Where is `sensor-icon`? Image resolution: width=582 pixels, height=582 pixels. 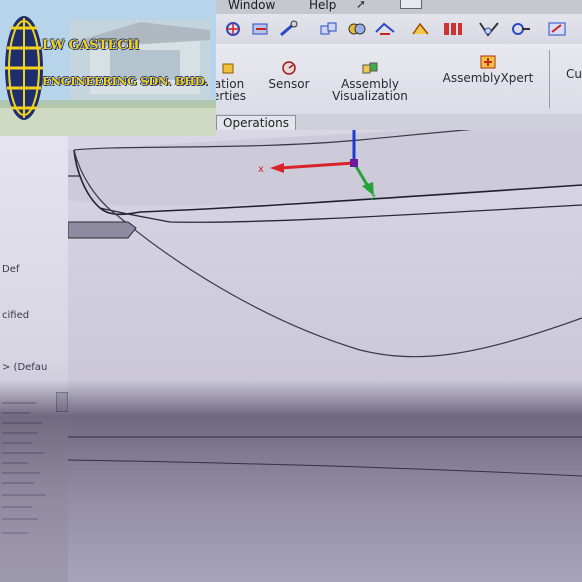
sensor-icon is located at coordinates (289, 68).